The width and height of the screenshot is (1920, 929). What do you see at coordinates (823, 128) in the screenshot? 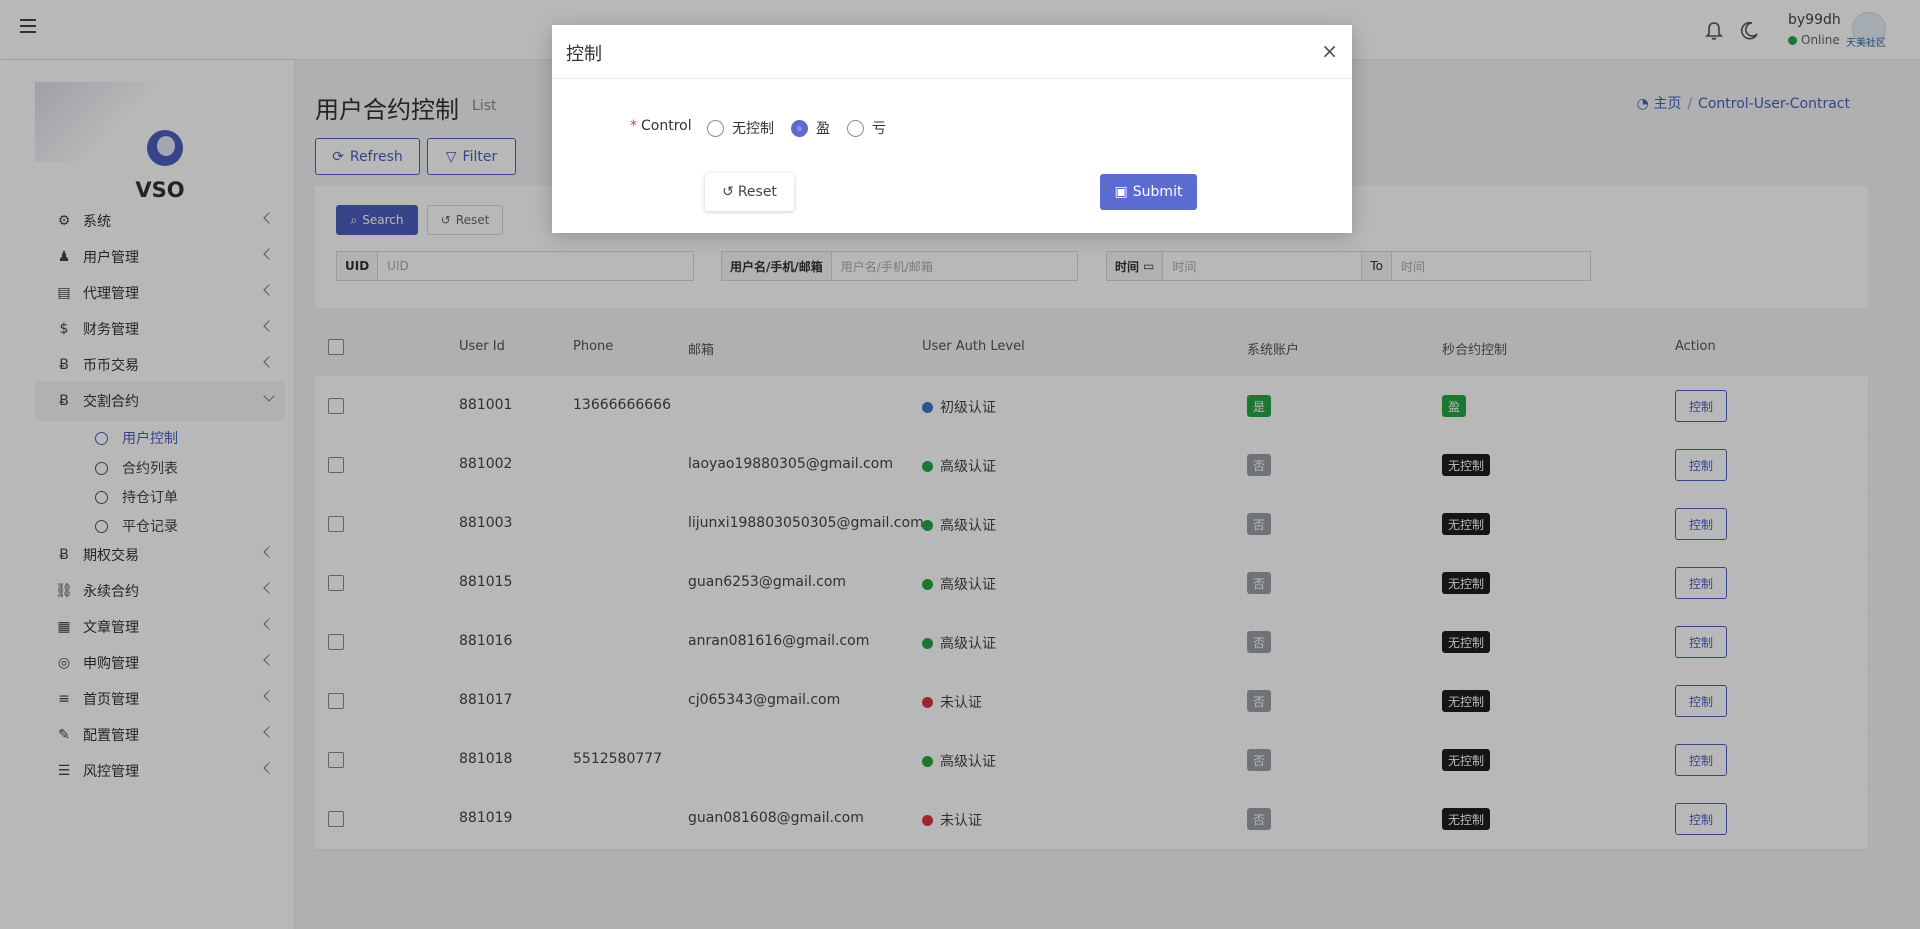
I see `radio-profit-label: 盈` at bounding box center [823, 128].